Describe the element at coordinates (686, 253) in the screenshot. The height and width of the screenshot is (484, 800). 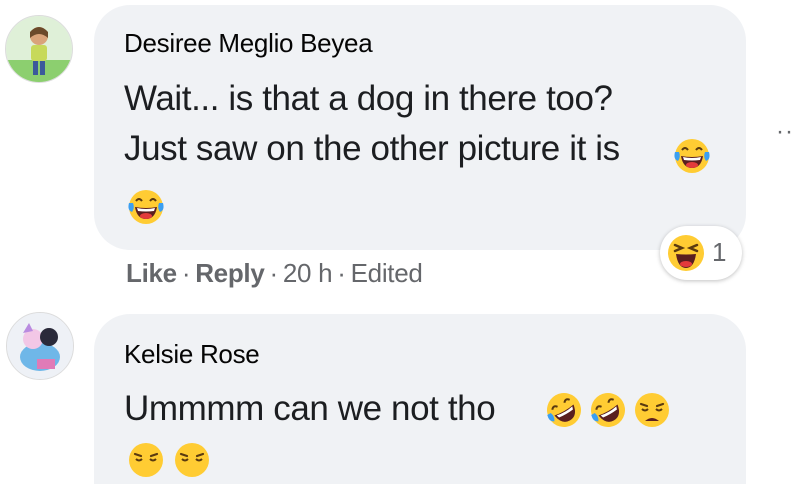
I see `haha-reaction-icon` at that location.